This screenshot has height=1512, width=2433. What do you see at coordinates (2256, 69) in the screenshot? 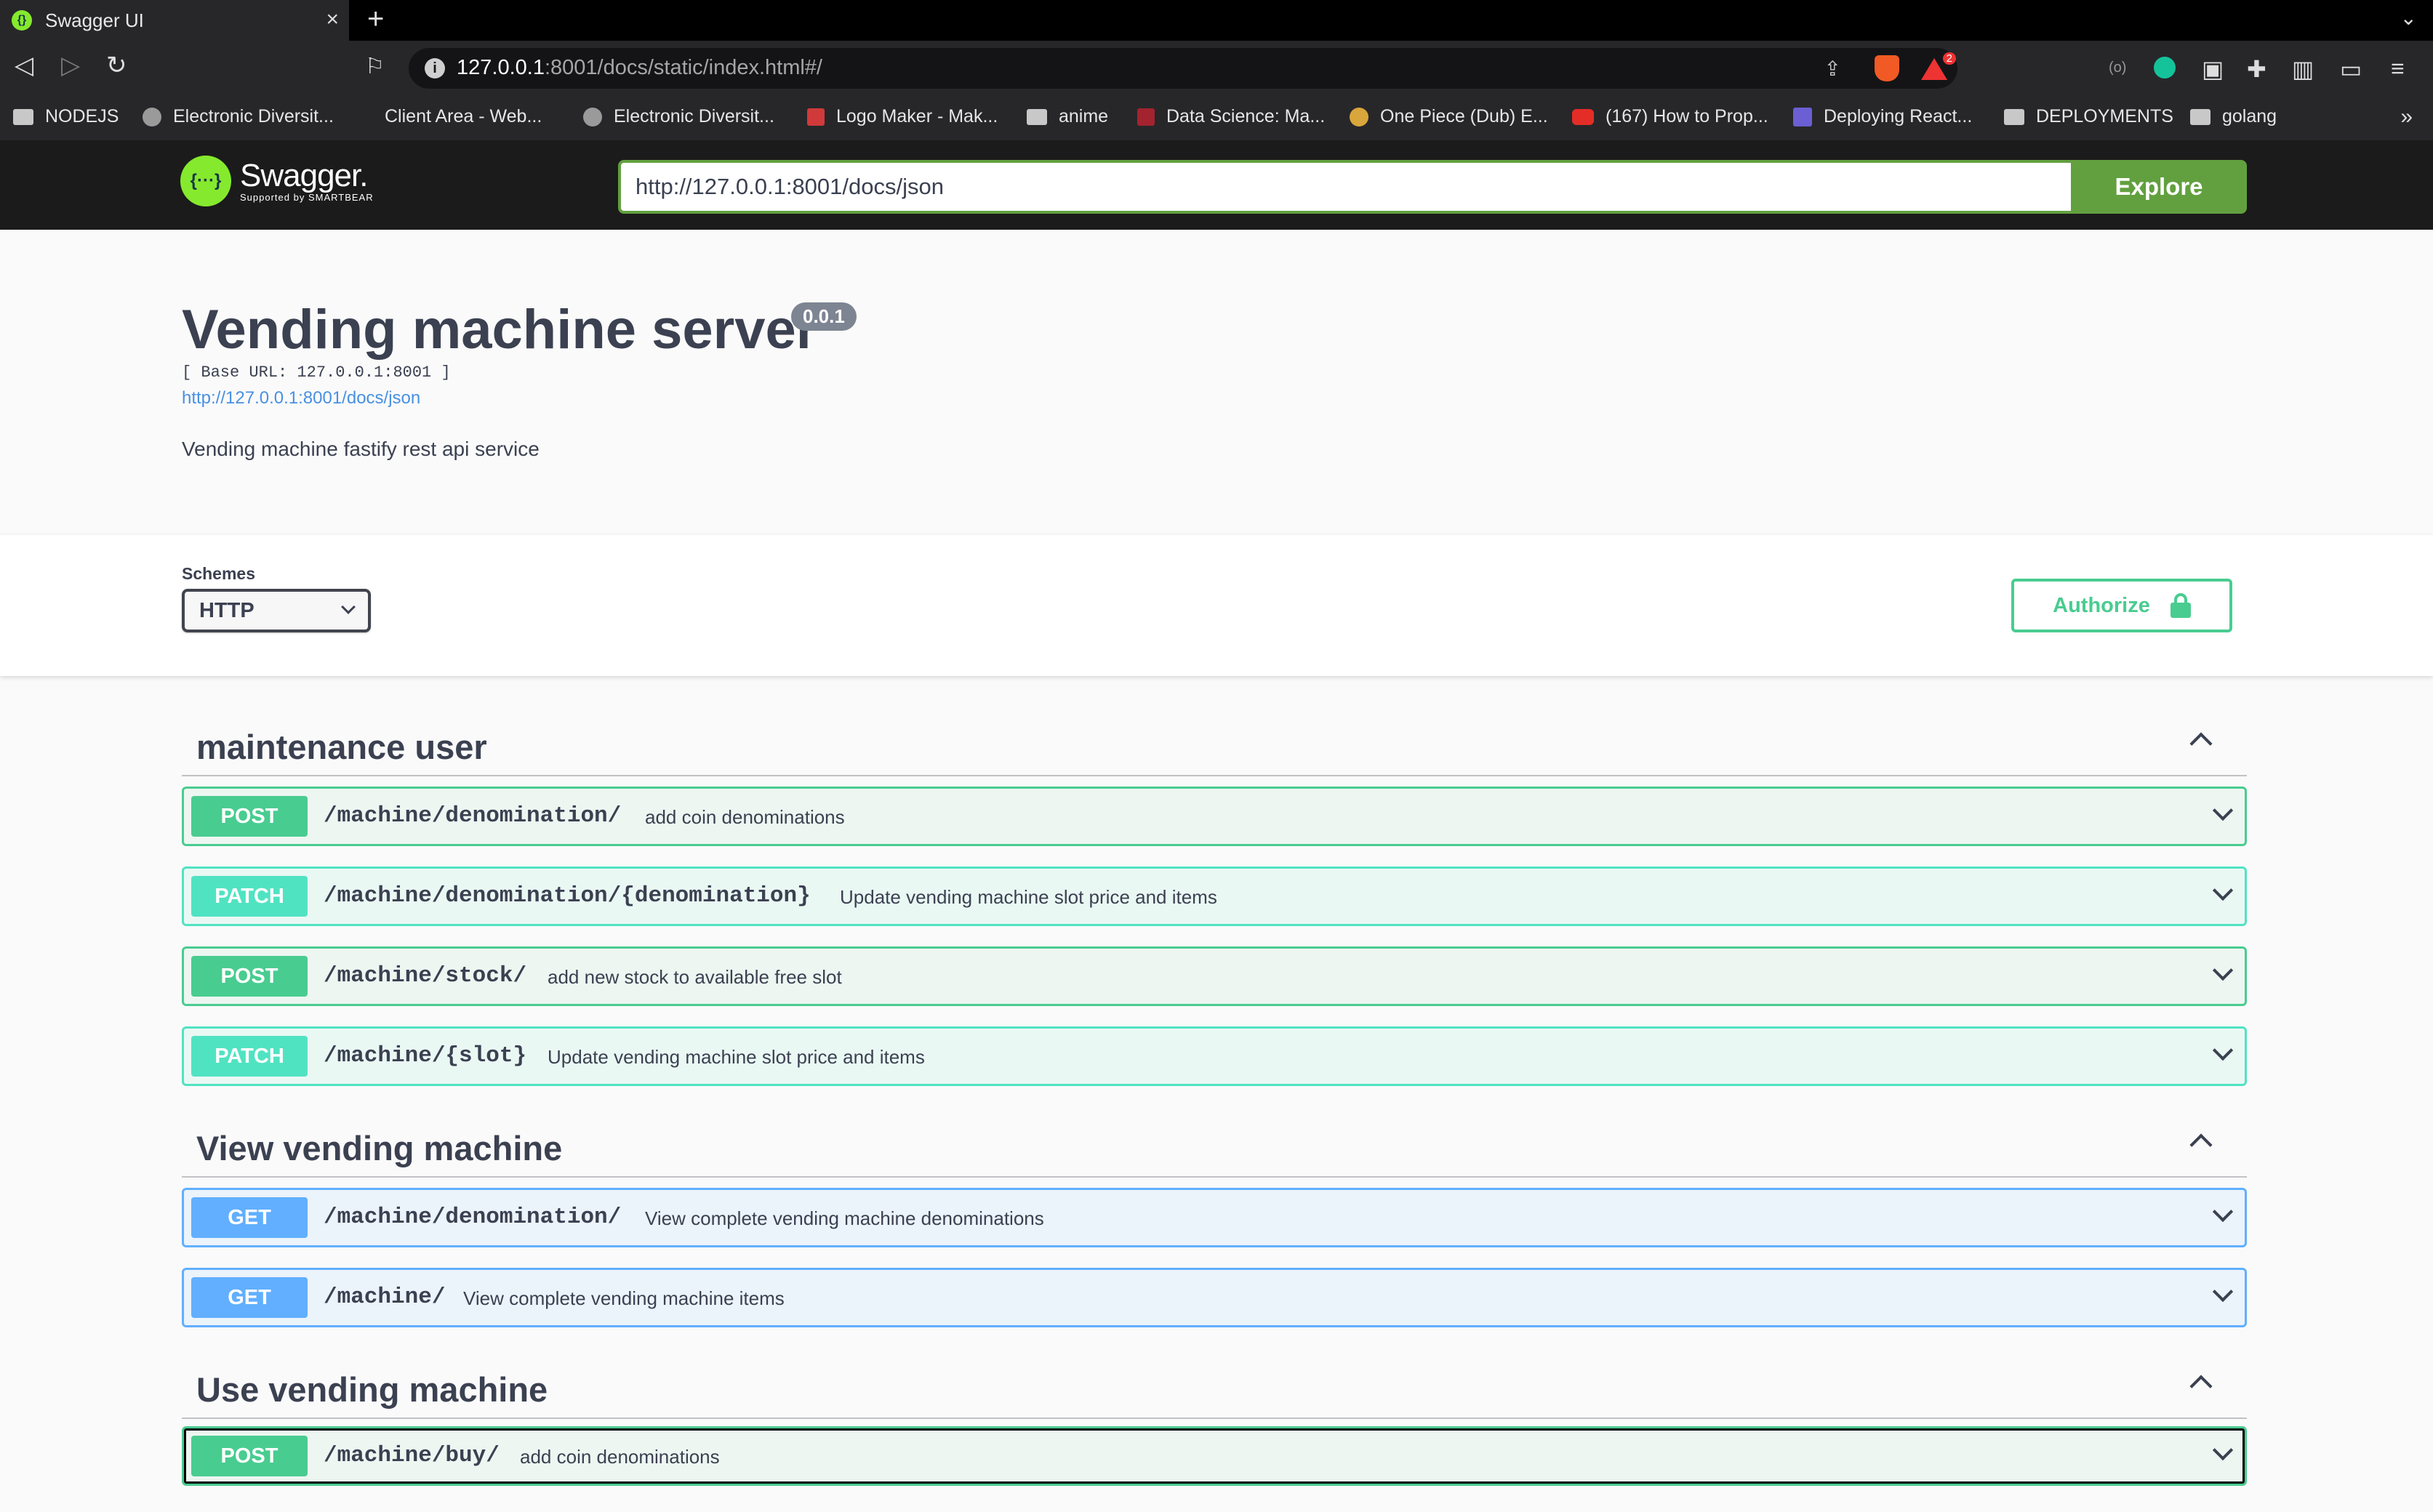
I see `extensions-puzzle-icon: ✚` at bounding box center [2256, 69].